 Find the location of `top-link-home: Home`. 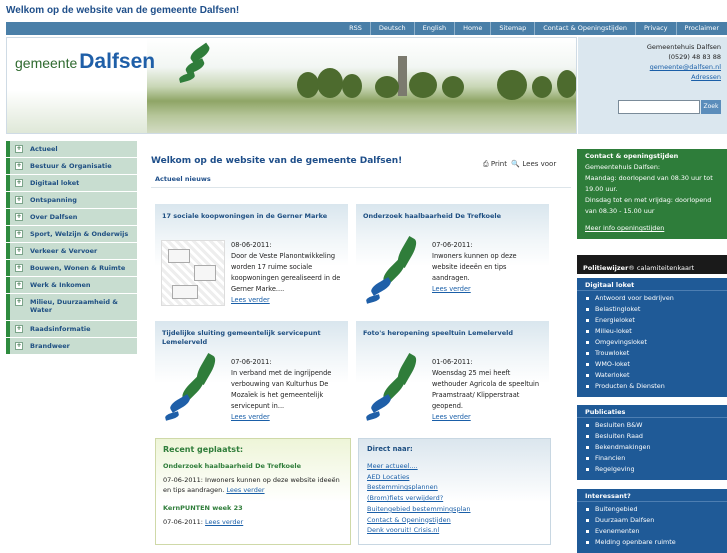

top-link-home: Home is located at coordinates (472, 28).